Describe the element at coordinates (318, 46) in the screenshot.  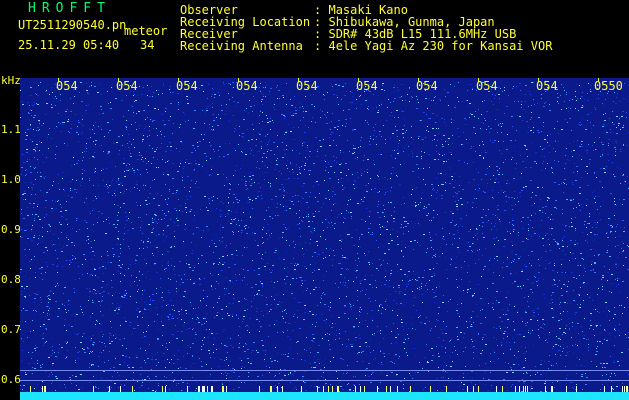
I see `info-sep: :` at that location.